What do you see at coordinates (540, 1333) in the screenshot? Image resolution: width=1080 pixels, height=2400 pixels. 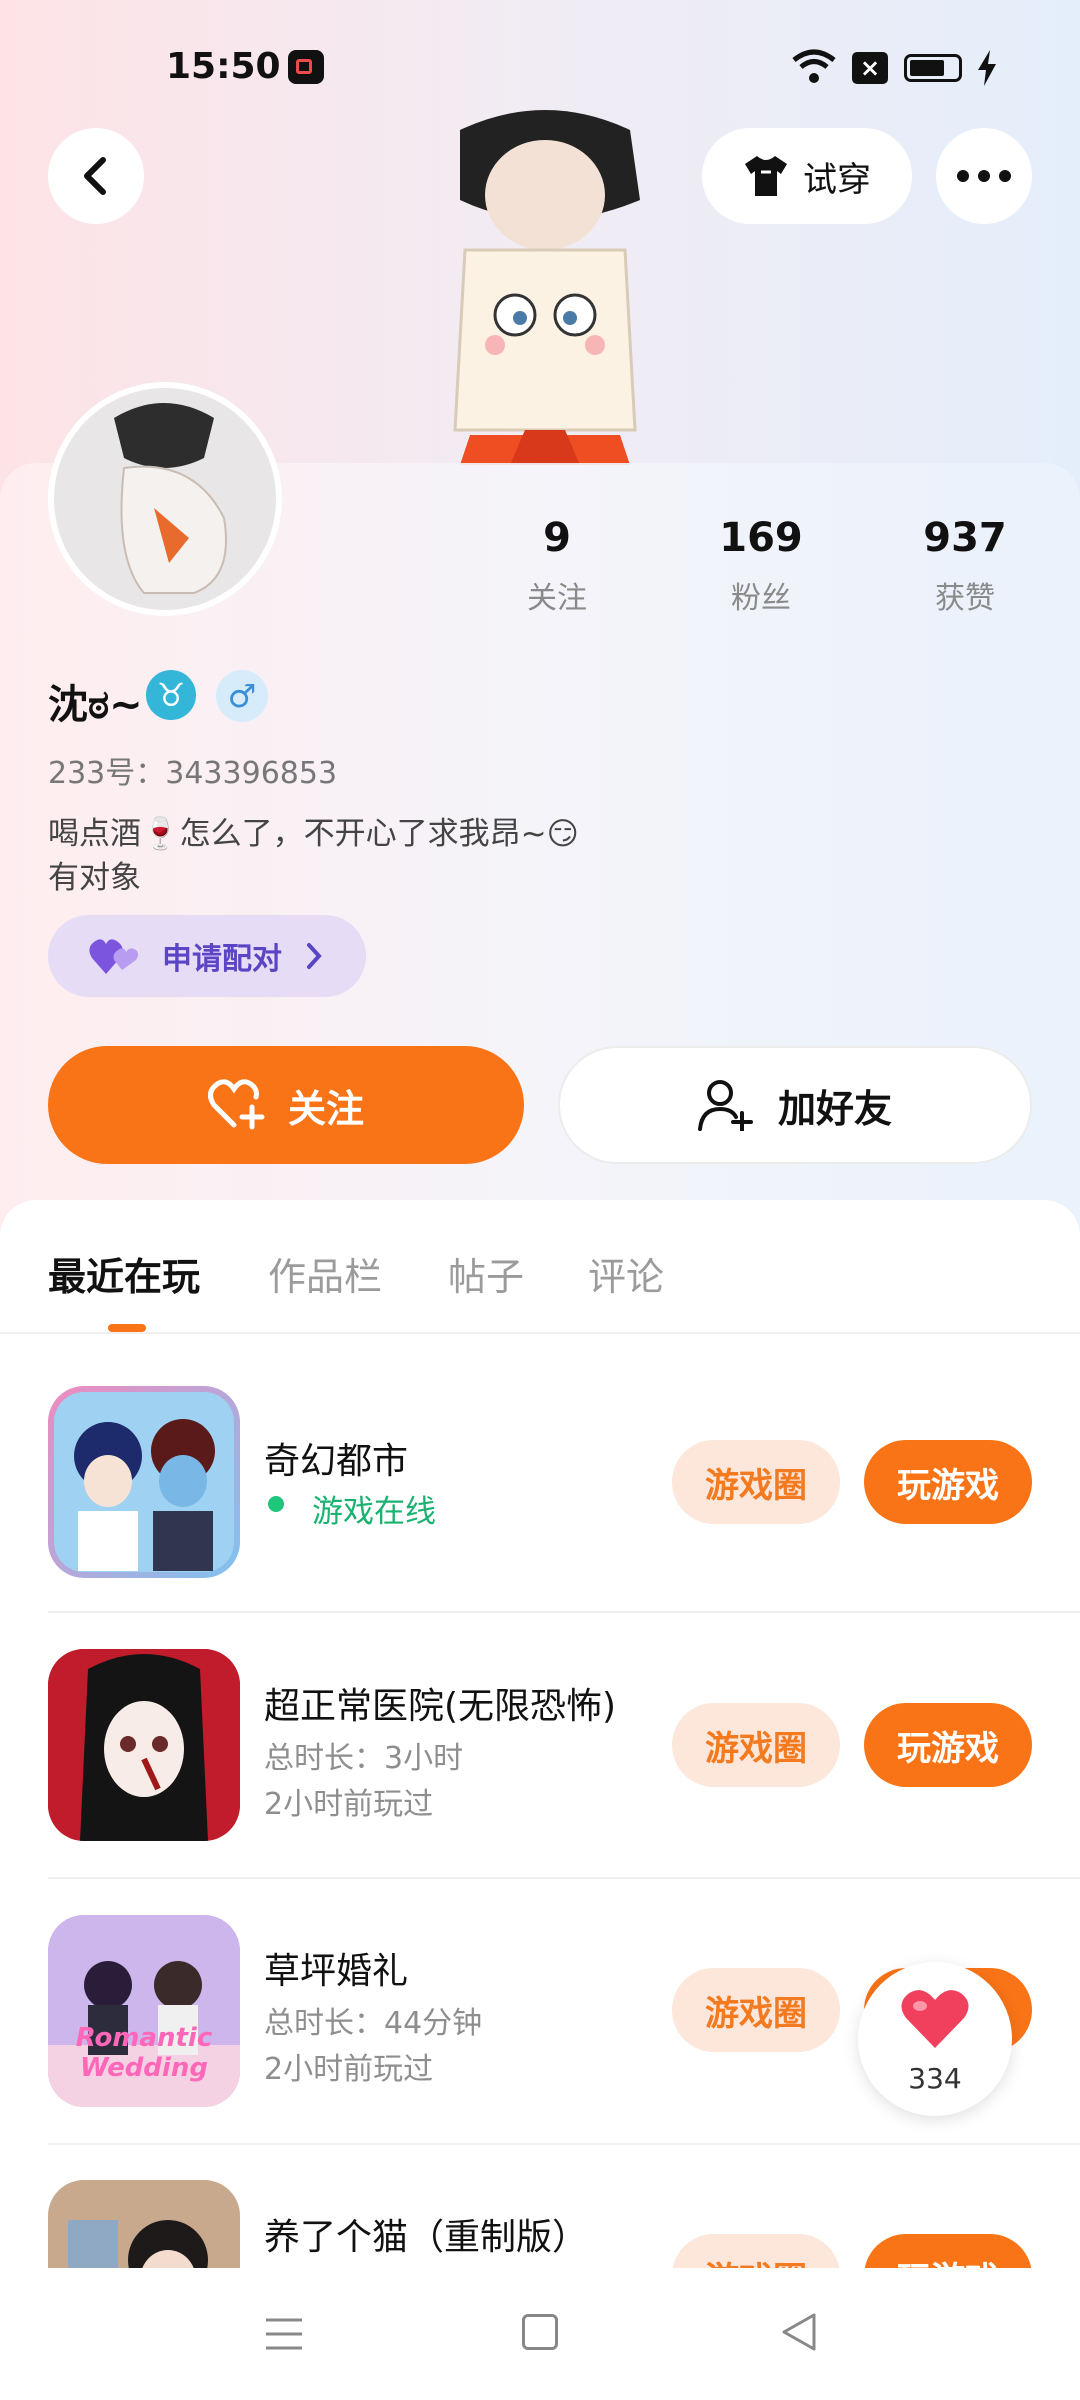 I see `tabs-divider` at bounding box center [540, 1333].